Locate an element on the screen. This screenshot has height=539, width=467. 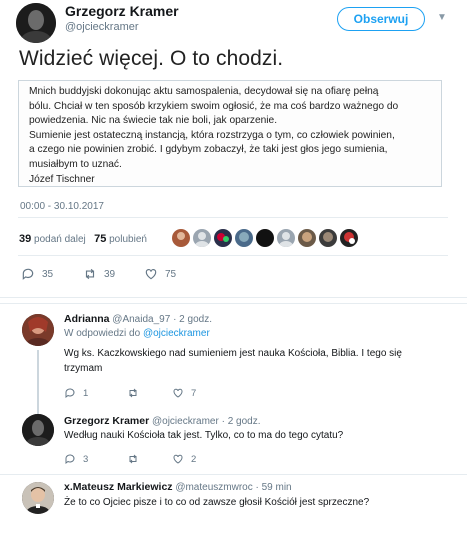
reply-count: 3 is located at coordinates (86, 459).